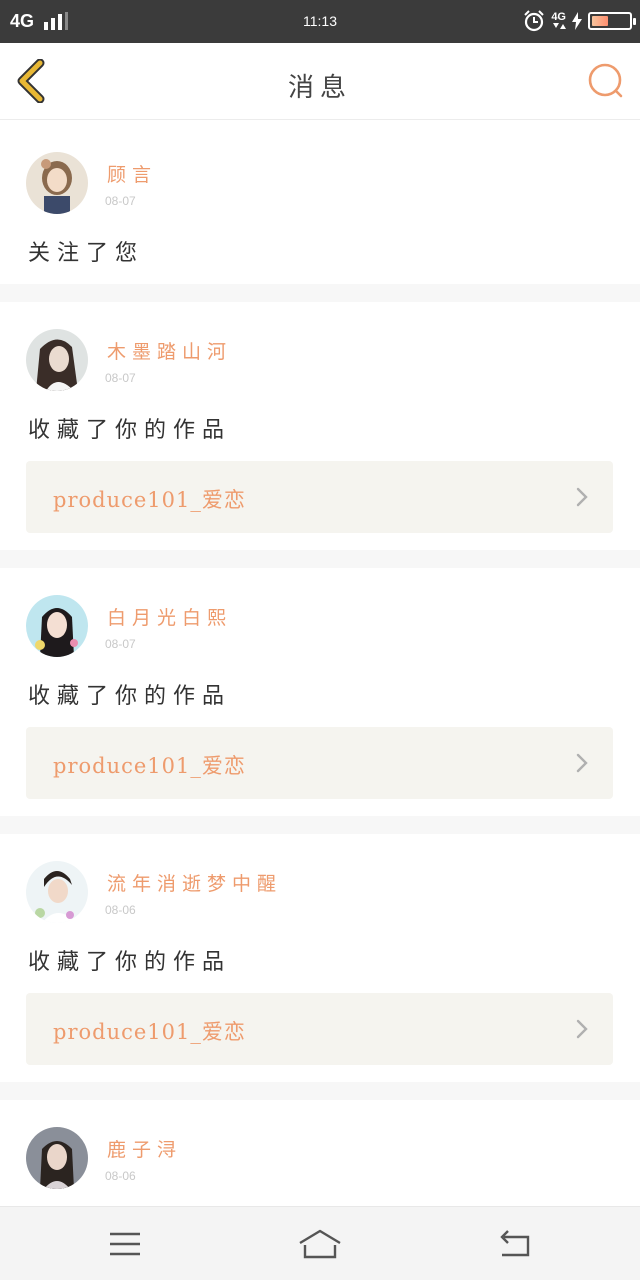 The image size is (640, 1280). What do you see at coordinates (606, 81) in the screenshot?
I see `search-icon` at bounding box center [606, 81].